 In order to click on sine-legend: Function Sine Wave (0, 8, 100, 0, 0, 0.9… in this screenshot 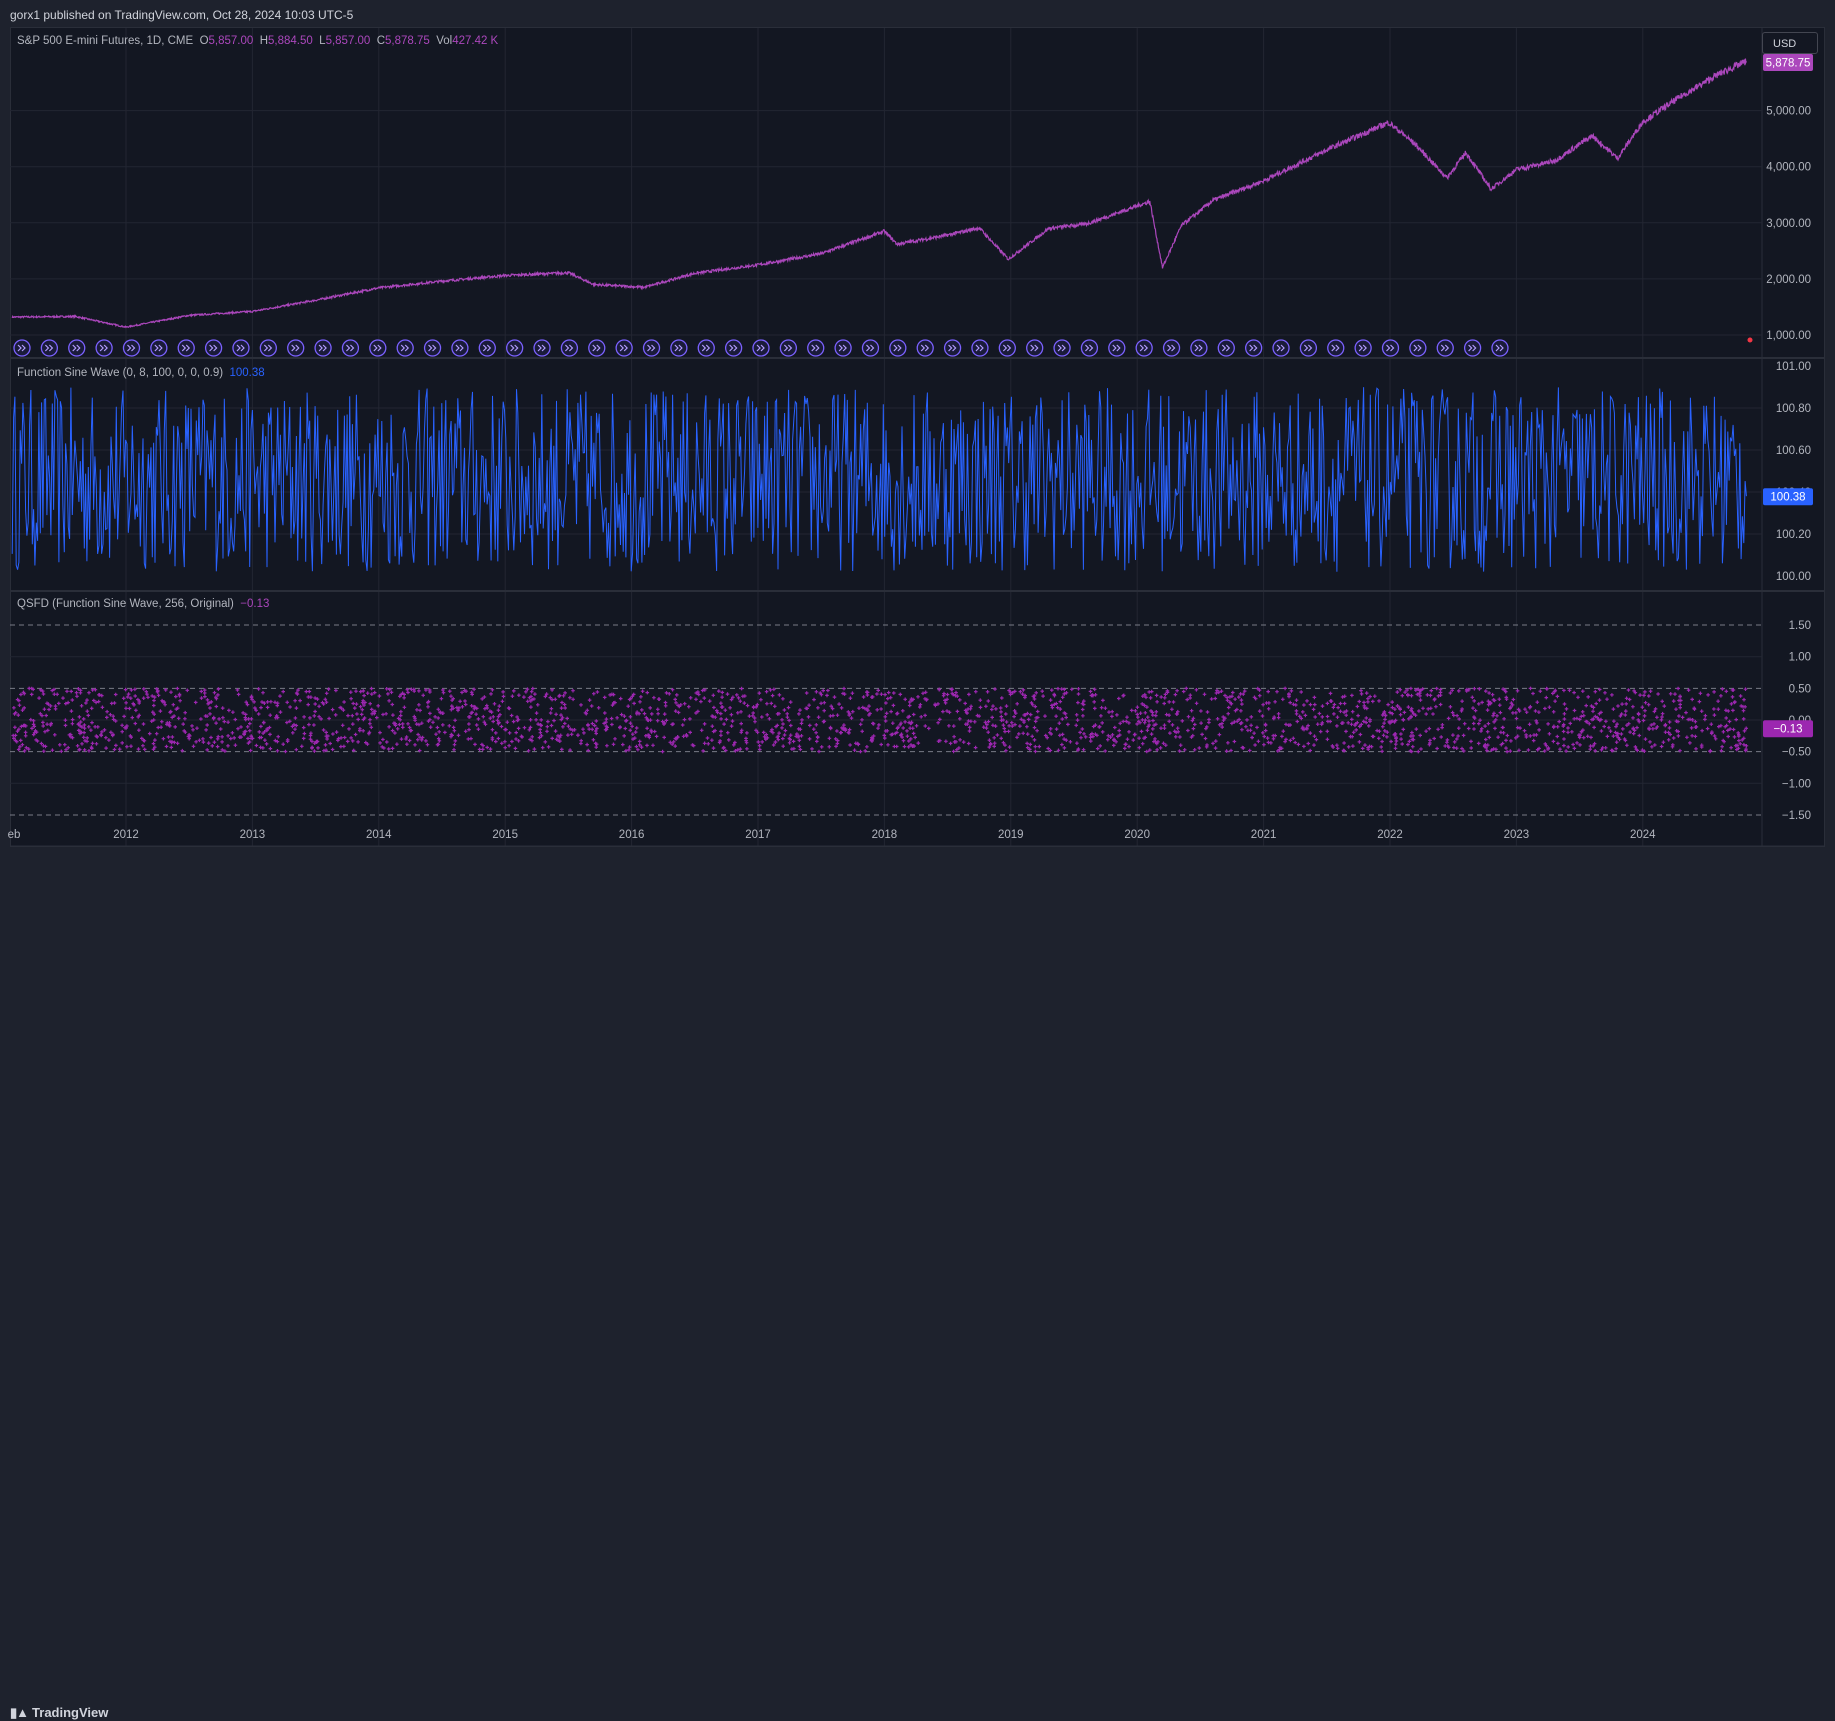, I will do `click(141, 373)`.